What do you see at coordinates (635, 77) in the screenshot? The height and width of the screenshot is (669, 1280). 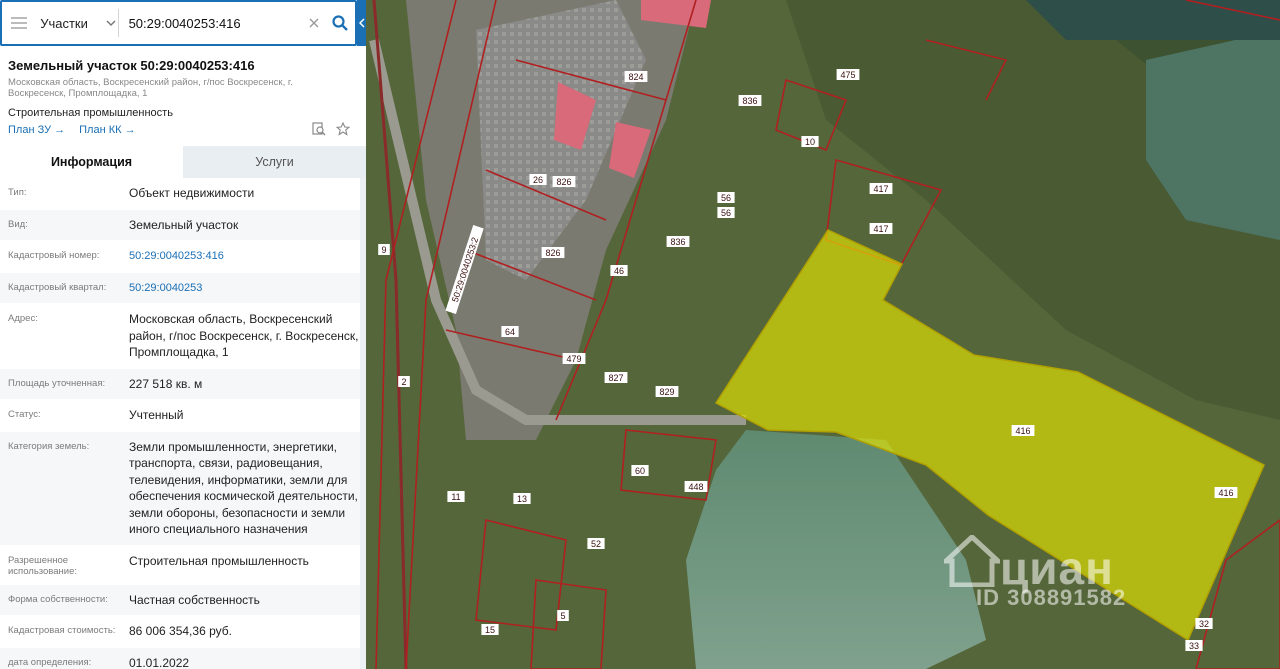 I see `plot-label: 824` at bounding box center [635, 77].